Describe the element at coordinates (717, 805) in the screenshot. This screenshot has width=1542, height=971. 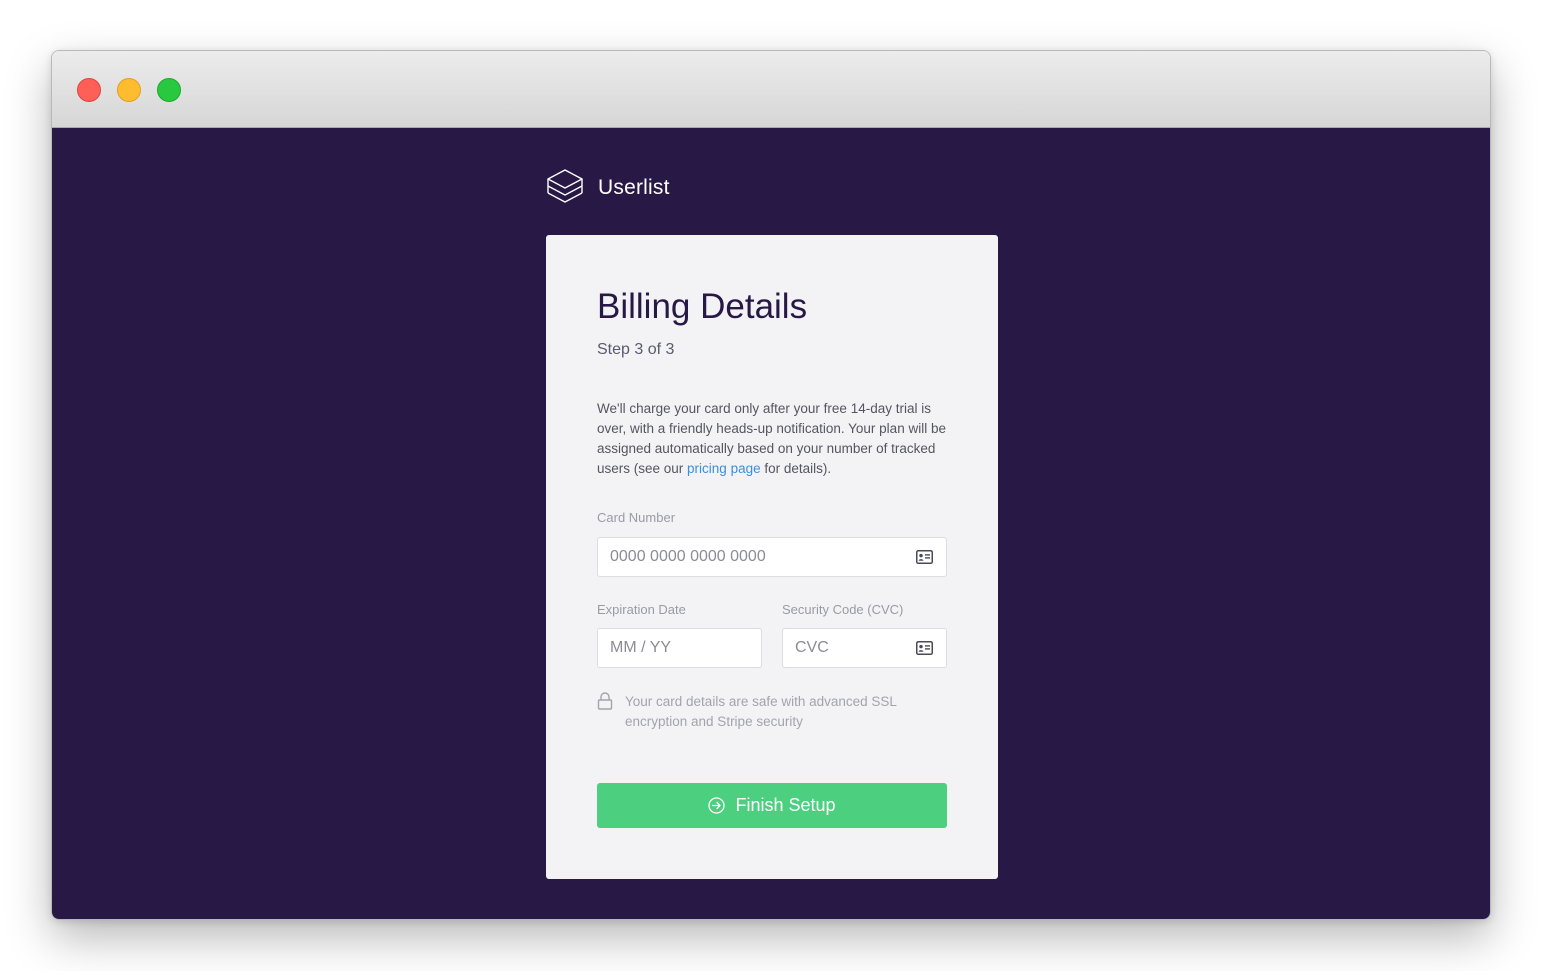
I see `arrow-circle-right-icon` at that location.